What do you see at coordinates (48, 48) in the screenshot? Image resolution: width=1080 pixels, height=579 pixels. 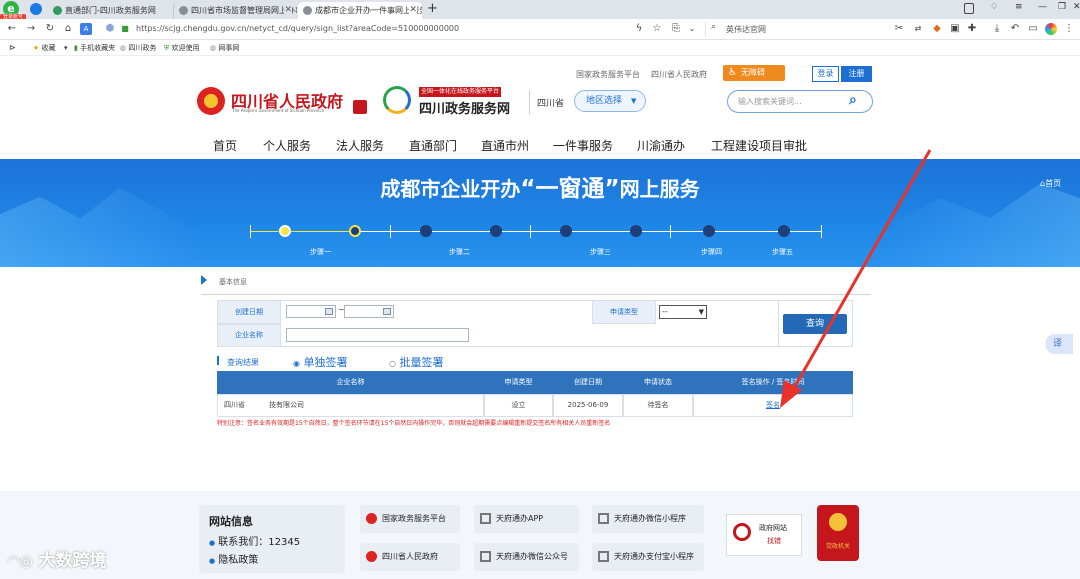 I see `bookmark-label: 收藏` at bounding box center [48, 48].